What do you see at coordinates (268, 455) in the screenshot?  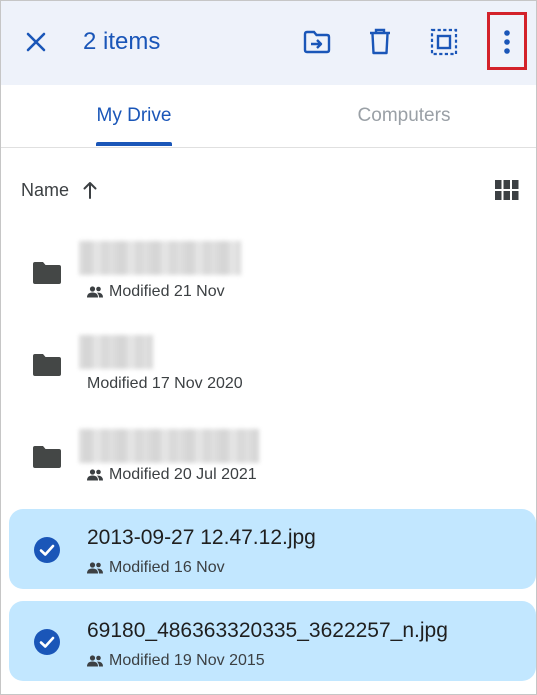 I see `list-item: Modified 20 Jul 2021` at bounding box center [268, 455].